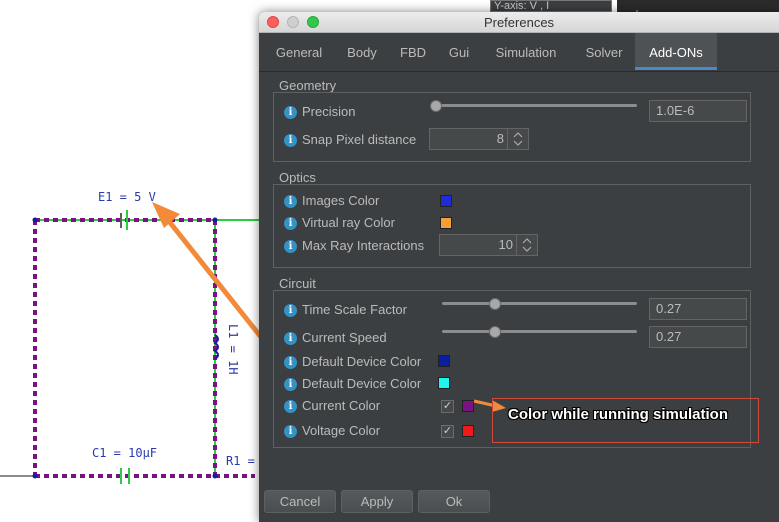 The height and width of the screenshot is (522, 779). Describe the element at coordinates (290, 140) in the screenshot. I see `snap-info-icon: i` at that location.